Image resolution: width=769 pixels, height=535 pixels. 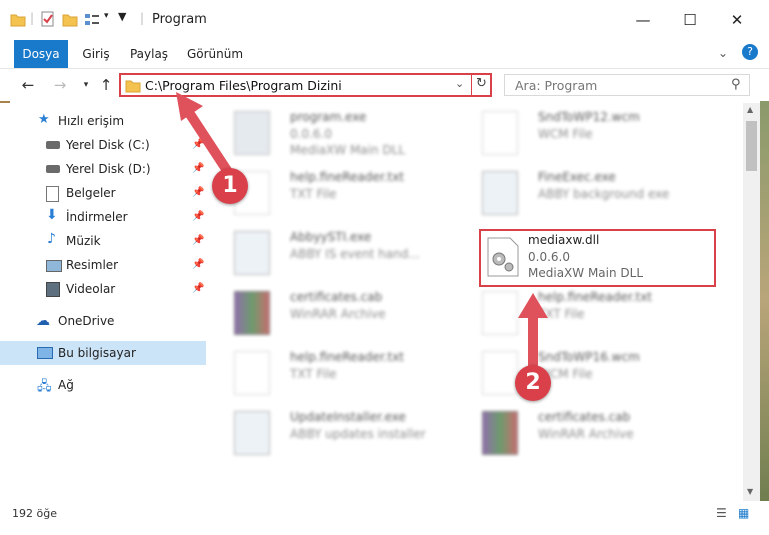 I want to click on annotation-badge-1: 1, so click(x=230, y=186).